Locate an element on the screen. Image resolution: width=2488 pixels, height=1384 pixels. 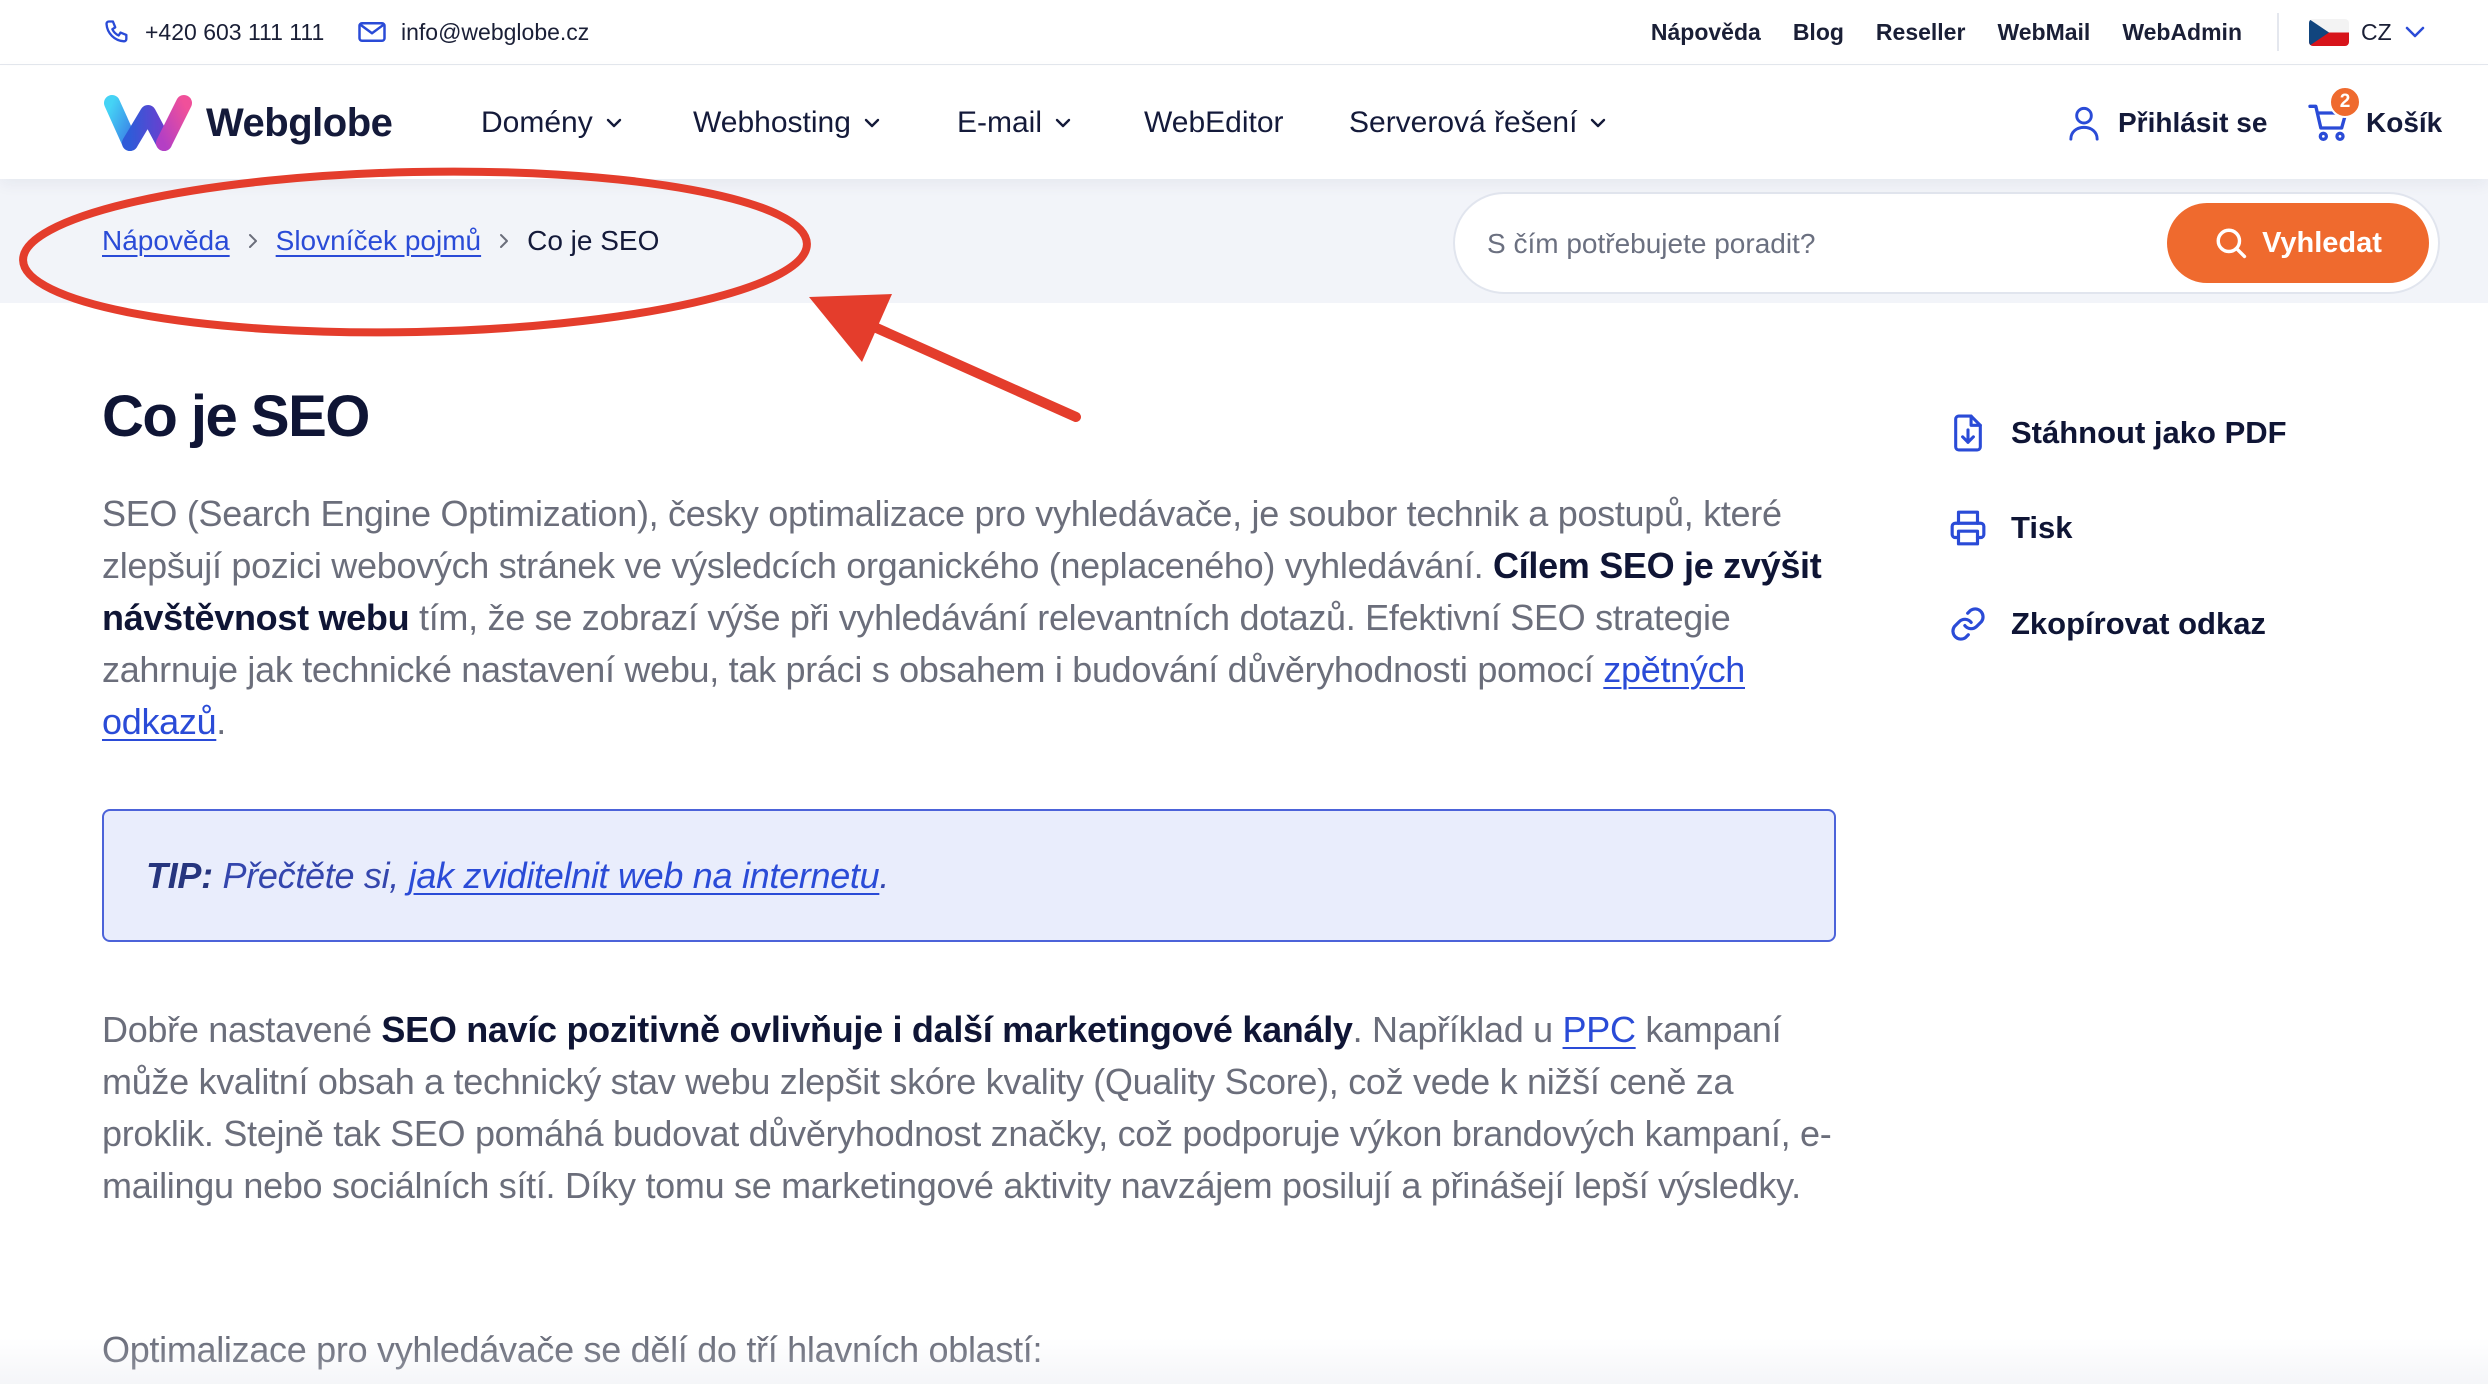
text-segment: . is located at coordinates (221, 721).